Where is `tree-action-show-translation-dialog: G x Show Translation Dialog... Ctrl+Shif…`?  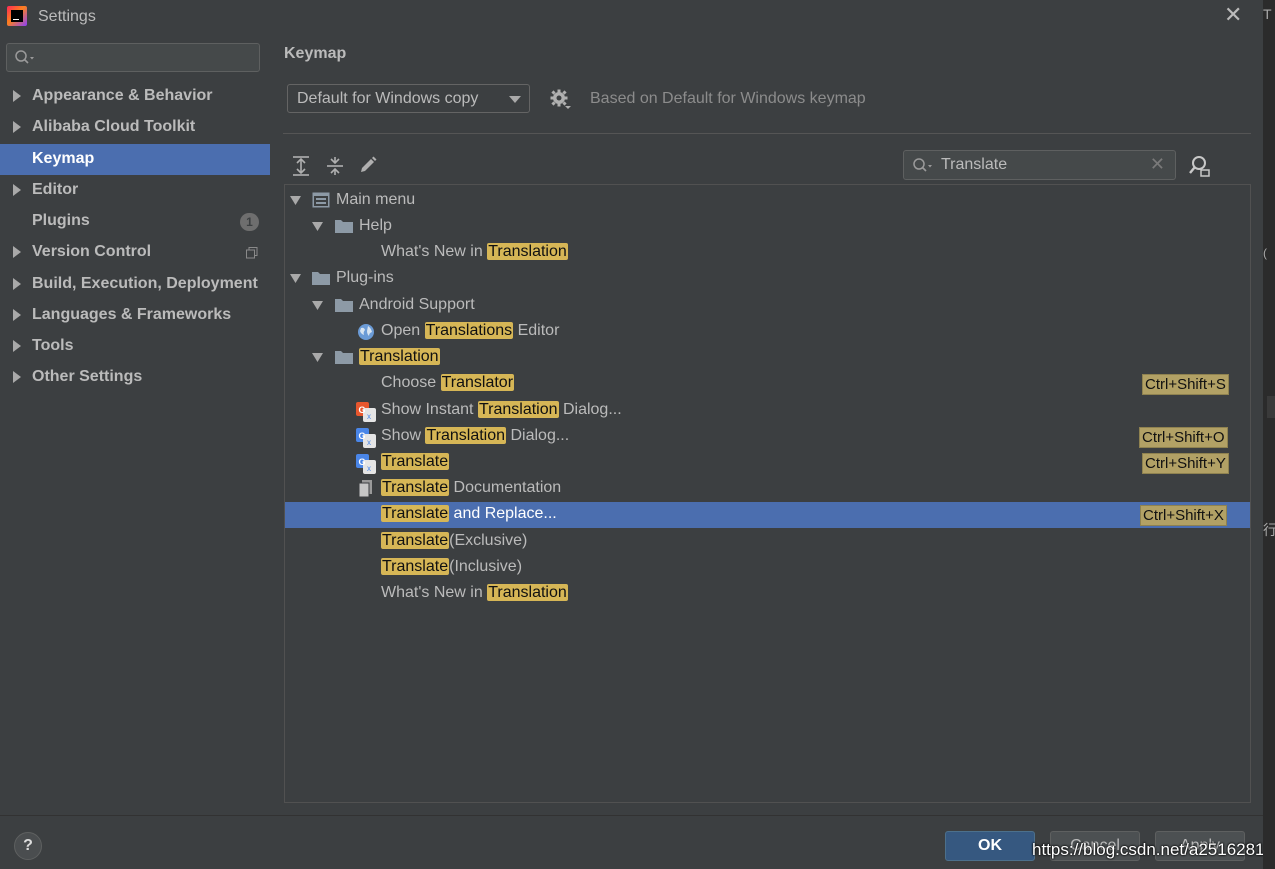
tree-action-show-translation-dialog: G x Show Translation Dialog... Ctrl+Shif… is located at coordinates (767, 437).